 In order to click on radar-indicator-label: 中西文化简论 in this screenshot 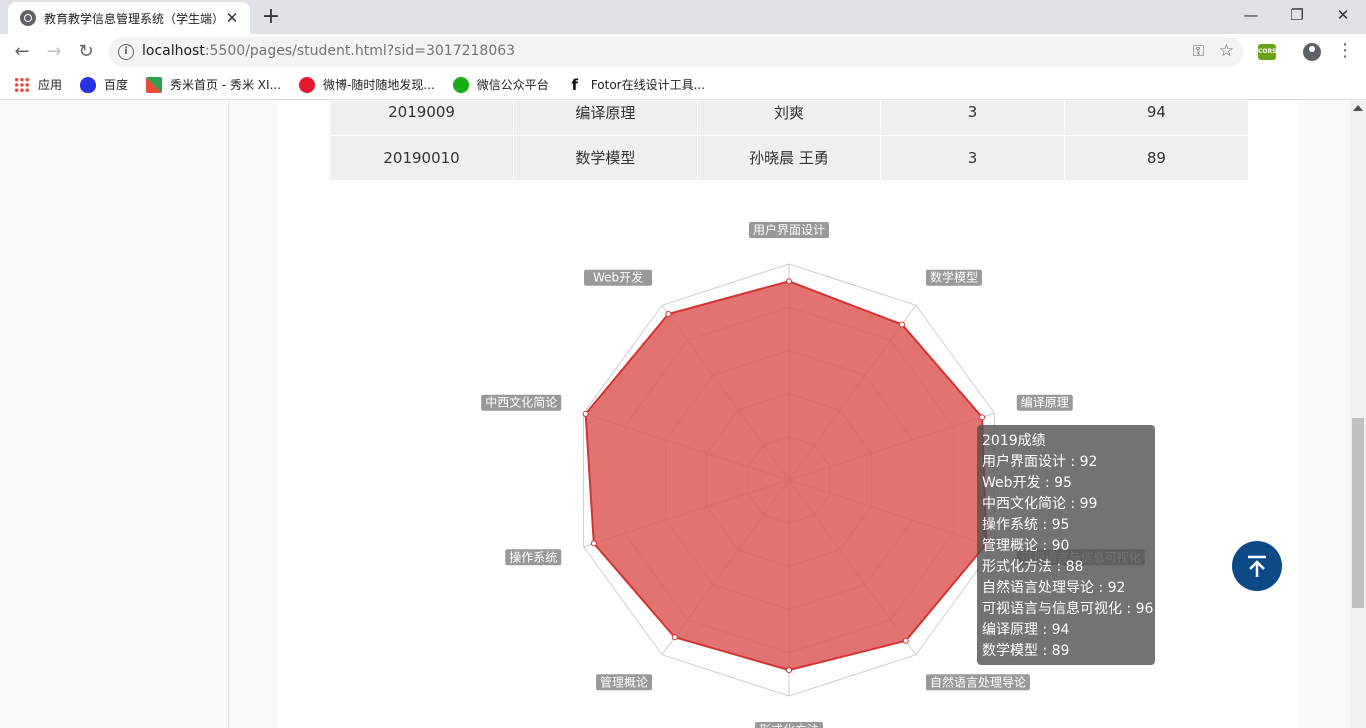, I will do `click(521, 402)`.